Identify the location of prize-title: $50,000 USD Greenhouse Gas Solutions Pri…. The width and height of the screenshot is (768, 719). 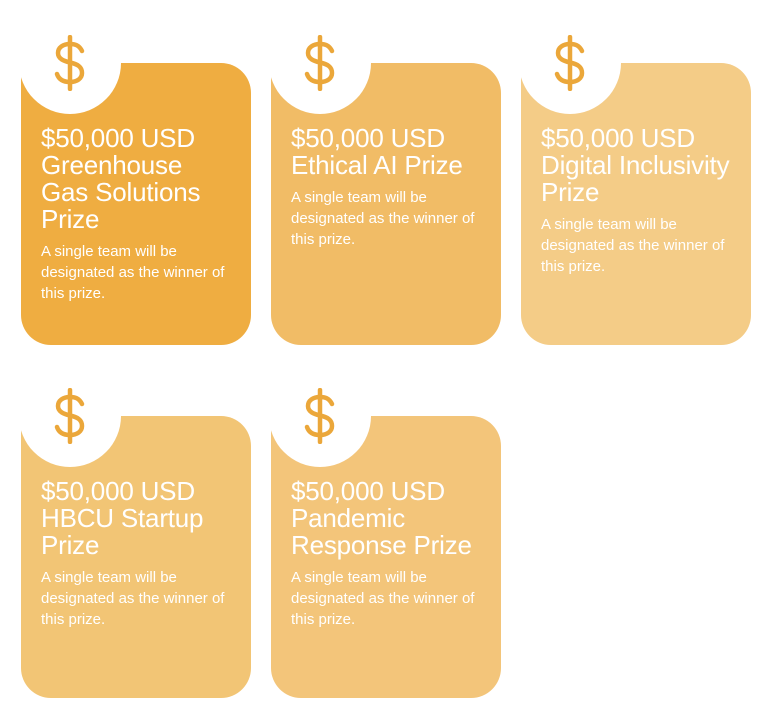
(121, 178).